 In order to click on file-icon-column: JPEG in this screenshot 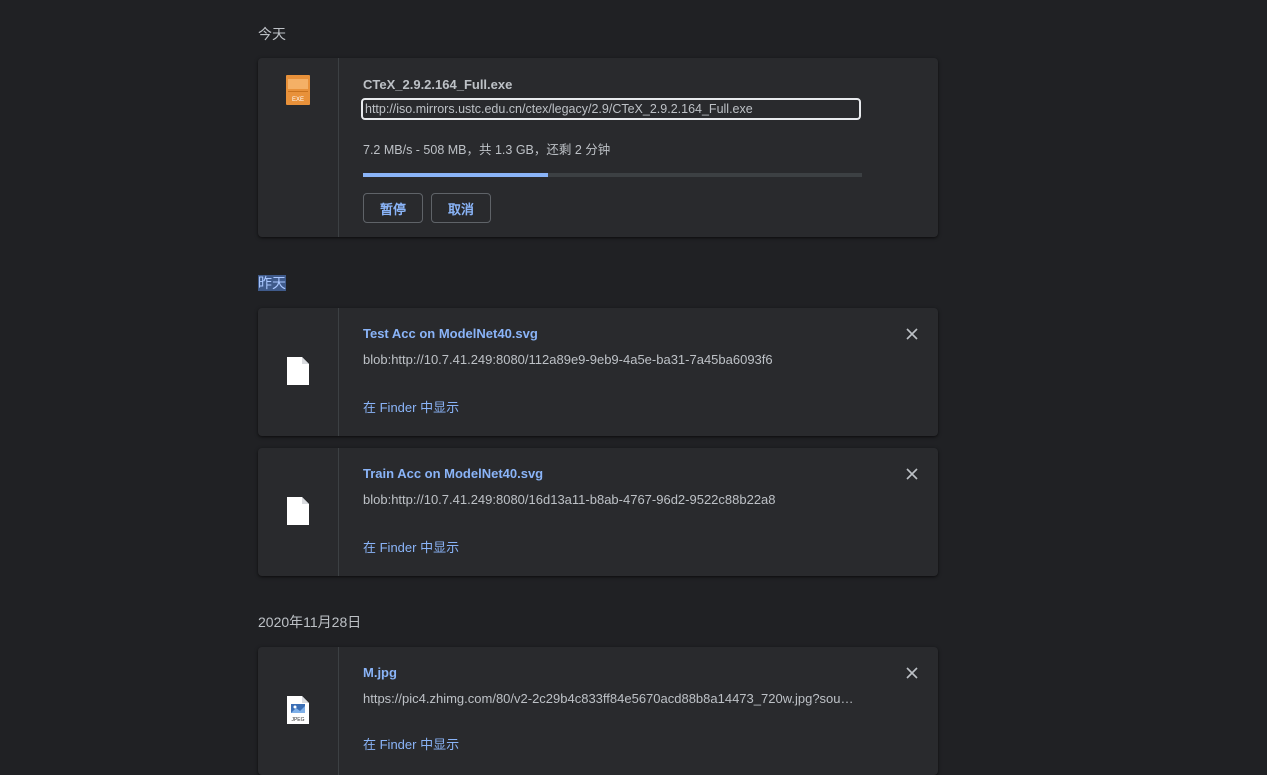, I will do `click(298, 711)`.